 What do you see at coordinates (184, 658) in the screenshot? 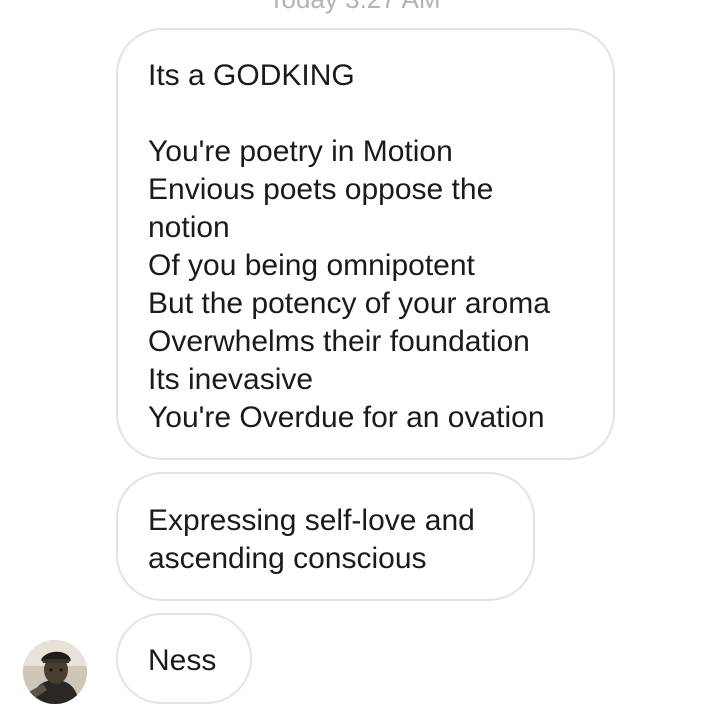
I see `message-bubble-ness: Ness` at bounding box center [184, 658].